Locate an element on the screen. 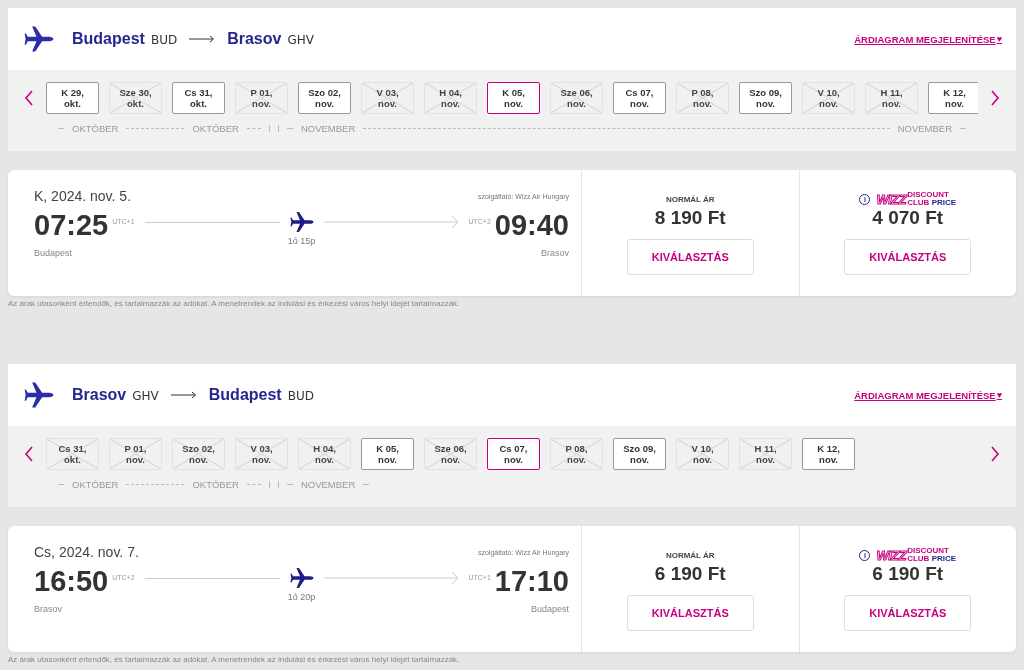 This screenshot has width=1024, height=670. flight-duration: 1ó 20p is located at coordinates (301, 597).